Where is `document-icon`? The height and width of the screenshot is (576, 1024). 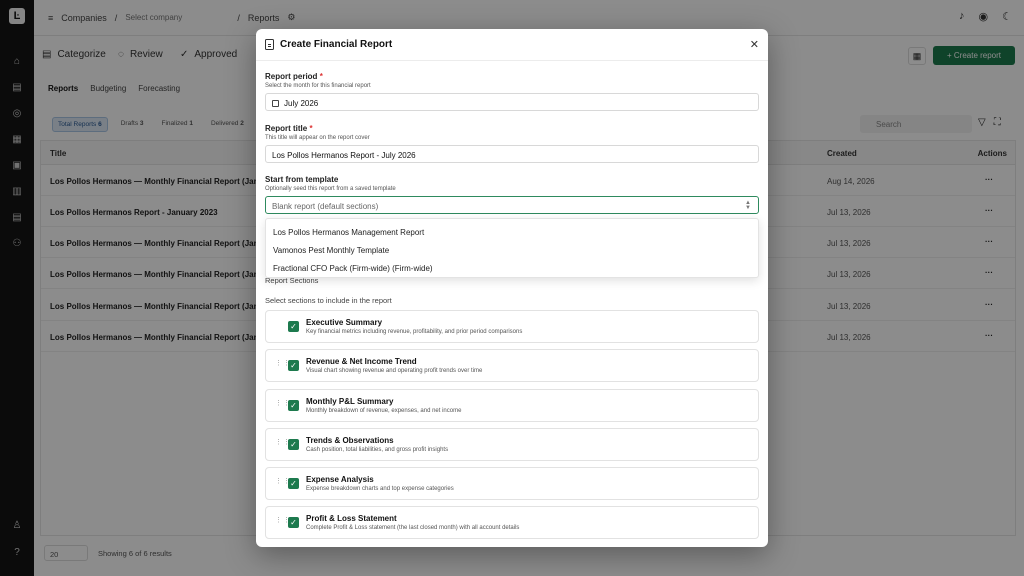
document-icon is located at coordinates (269, 44).